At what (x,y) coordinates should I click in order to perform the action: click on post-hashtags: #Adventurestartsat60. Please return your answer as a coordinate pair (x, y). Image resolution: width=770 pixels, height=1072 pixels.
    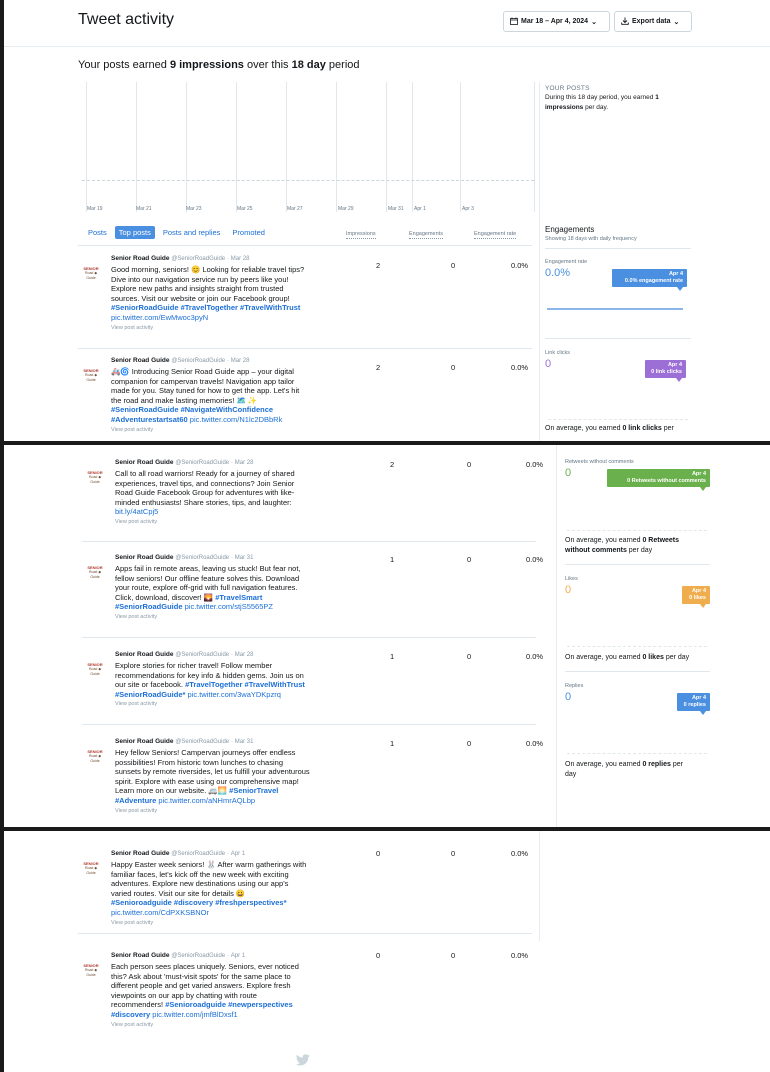
    Looking at the image, I should click on (149, 419).